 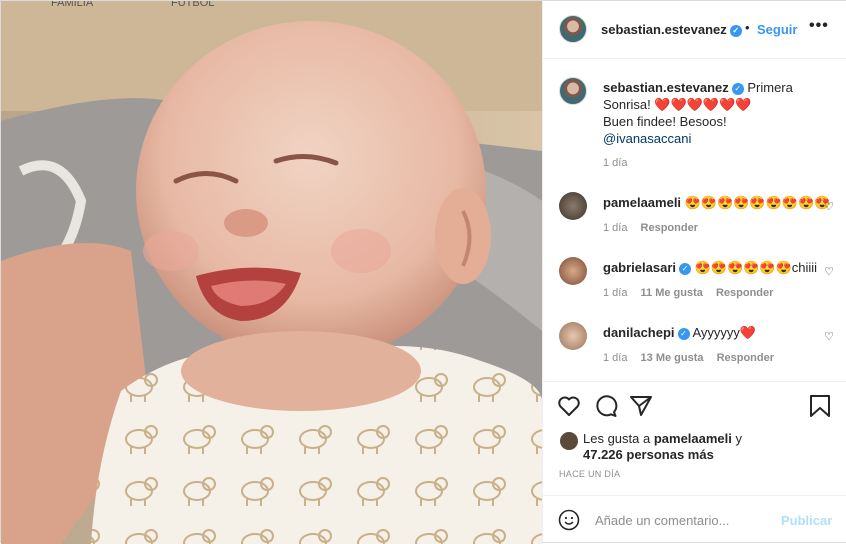 What do you see at coordinates (648, 454) in the screenshot?
I see `likes-count: 47.226 personas más` at bounding box center [648, 454].